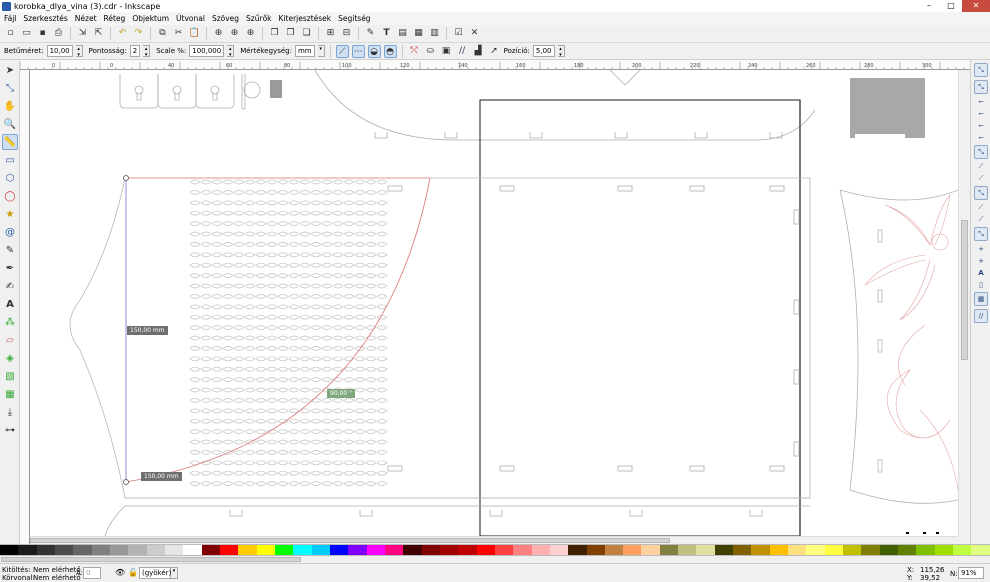  Describe the element at coordinates (138, 33) in the screenshot. I see `redo-icon: ↷` at that location.